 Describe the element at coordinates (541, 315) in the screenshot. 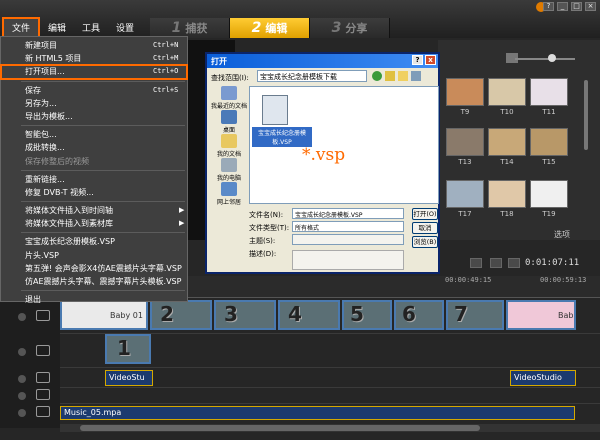

I see `video-clip: Bab` at that location.